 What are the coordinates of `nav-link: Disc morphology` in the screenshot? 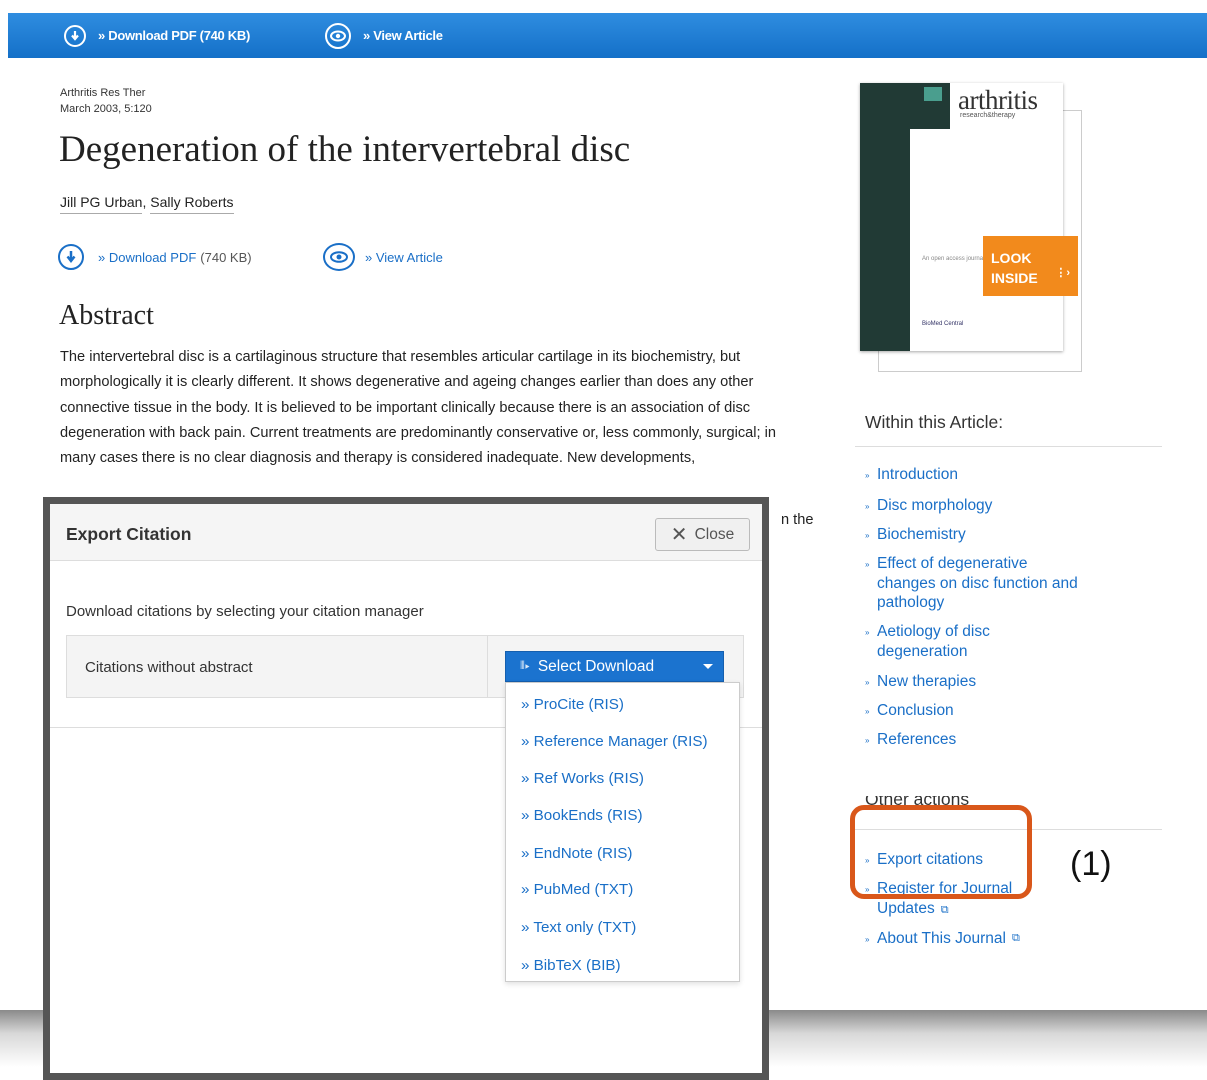 It's located at (934, 506).